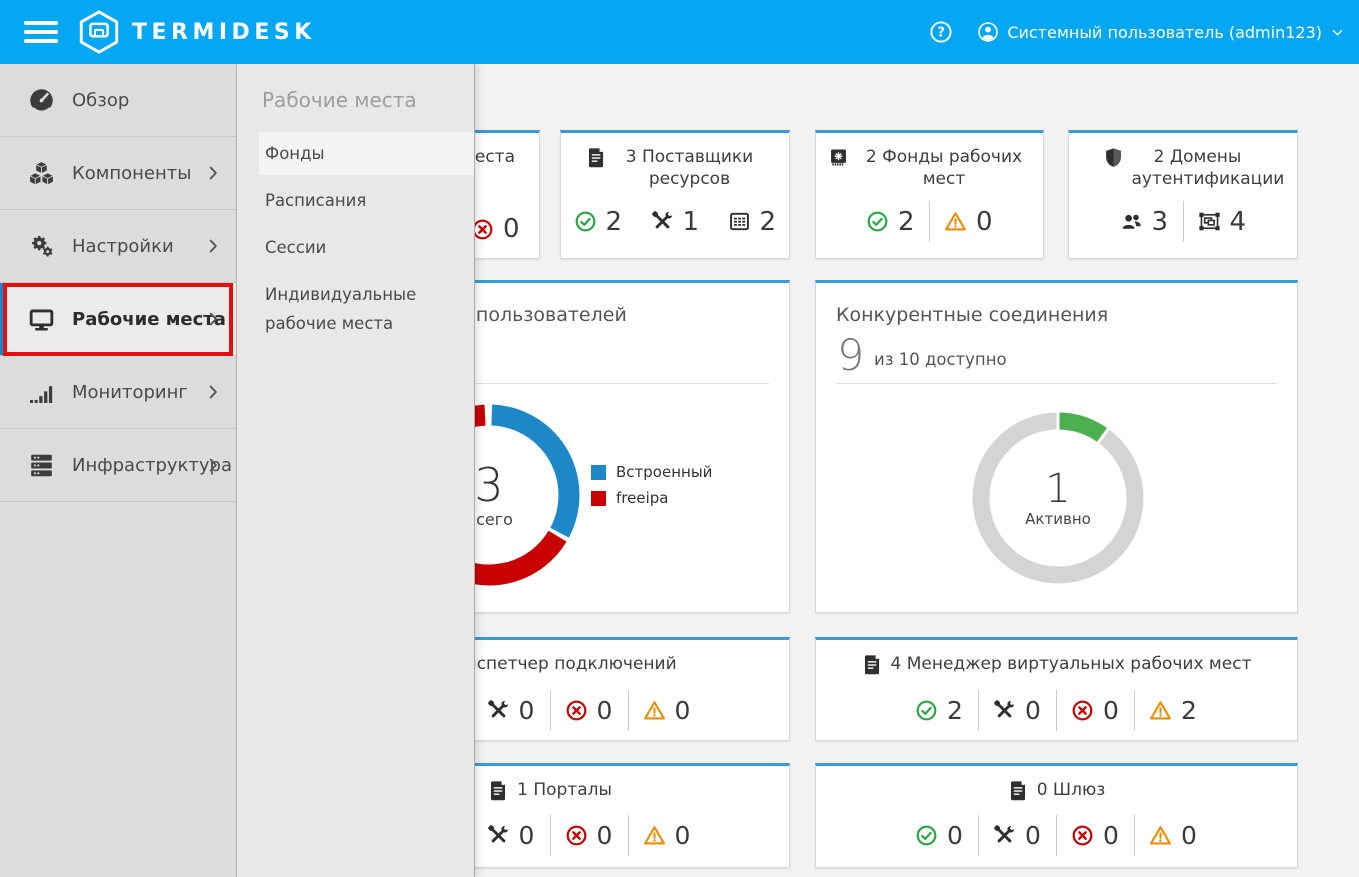 Image resolution: width=1359 pixels, height=877 pixels. I want to click on submenu-item-schedules: Расписания, so click(366, 200).